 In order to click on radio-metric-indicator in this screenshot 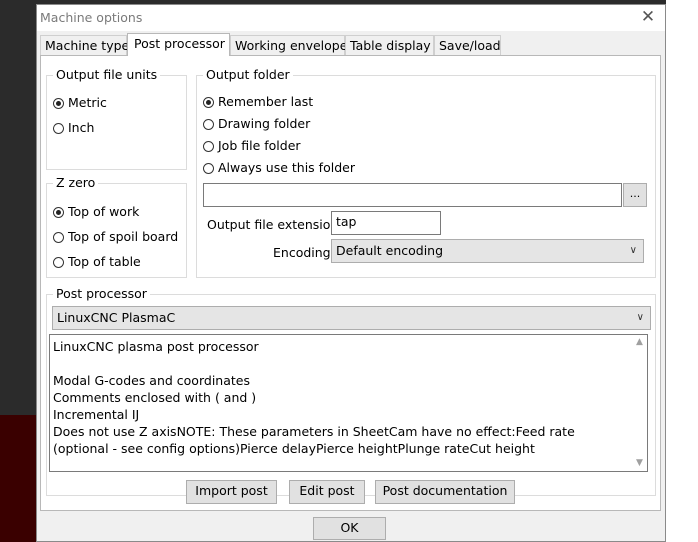, I will do `click(58, 103)`.